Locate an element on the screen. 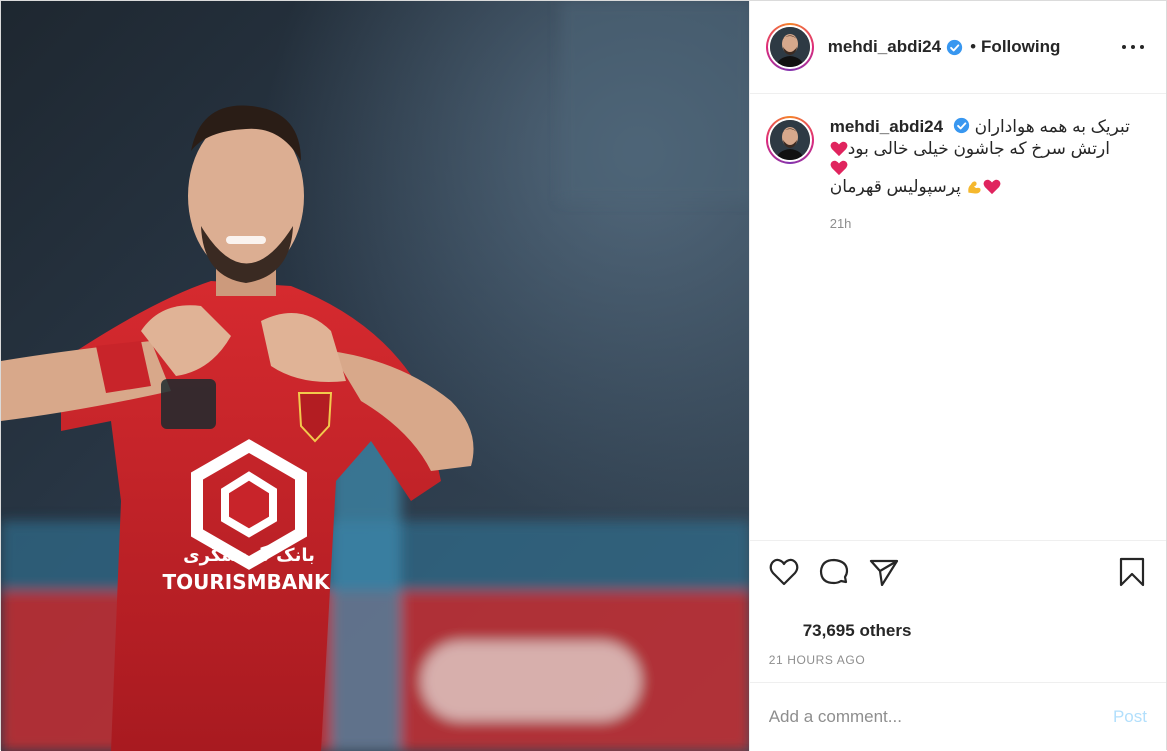  post-header: mehdi_abdi24 • Following is located at coordinates (957, 47).